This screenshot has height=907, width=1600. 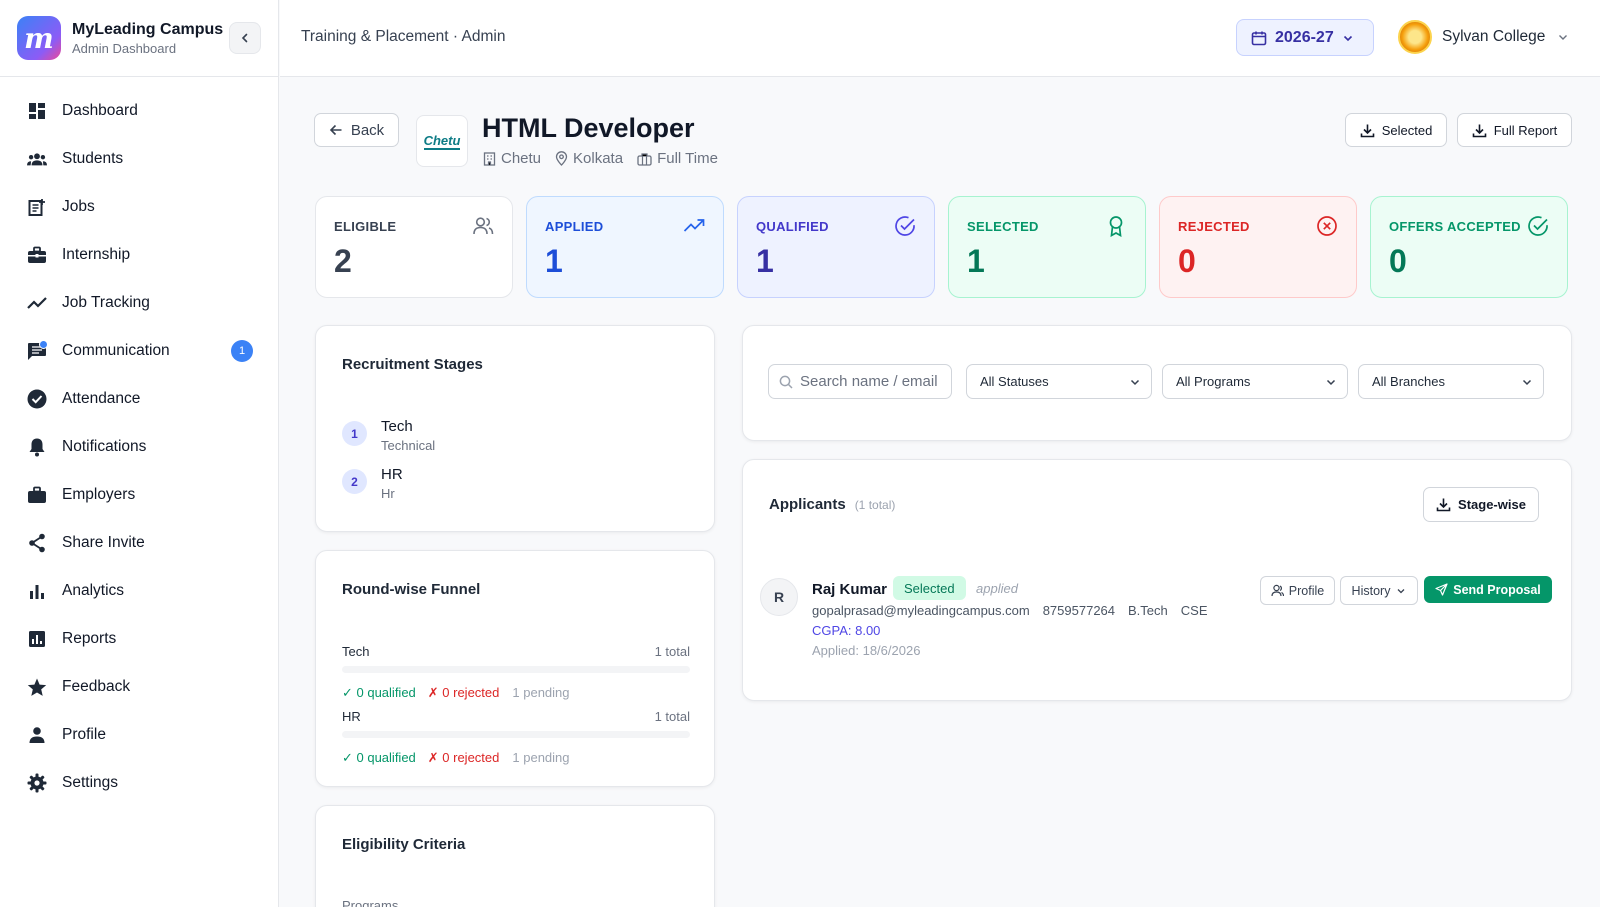 What do you see at coordinates (89, 638) in the screenshot?
I see `sidebar-item-label: Reports` at bounding box center [89, 638].